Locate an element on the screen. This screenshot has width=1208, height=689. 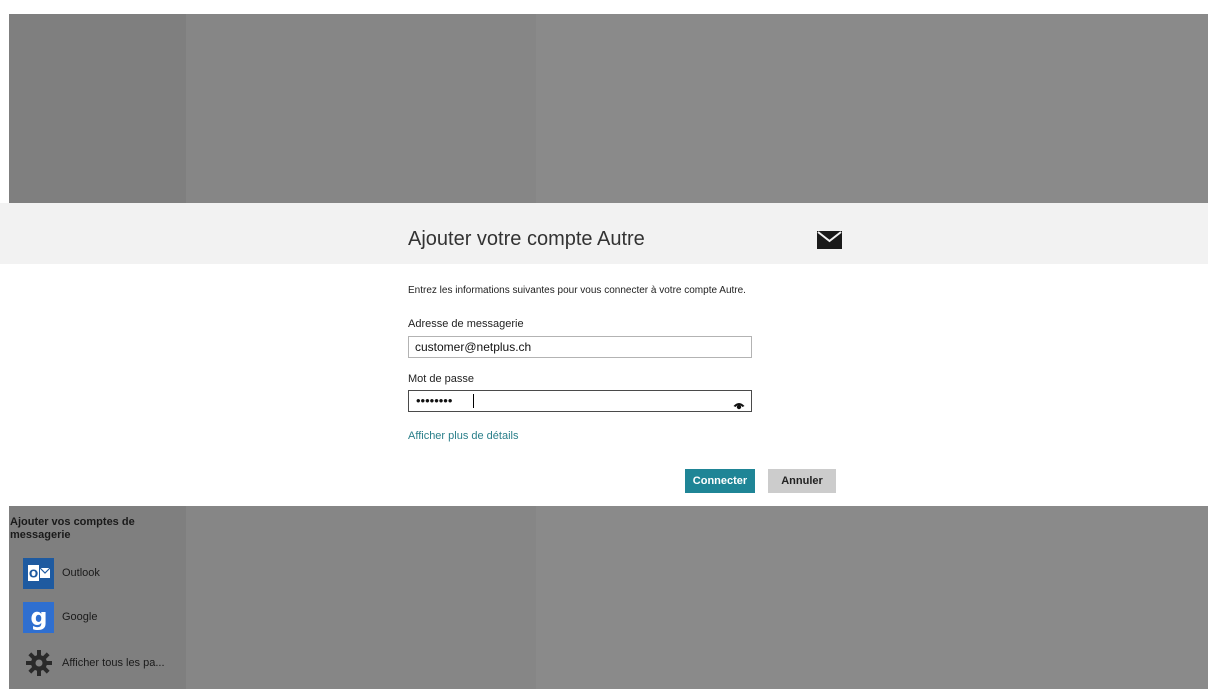
password-value: •••••••• is located at coordinates (434, 400).